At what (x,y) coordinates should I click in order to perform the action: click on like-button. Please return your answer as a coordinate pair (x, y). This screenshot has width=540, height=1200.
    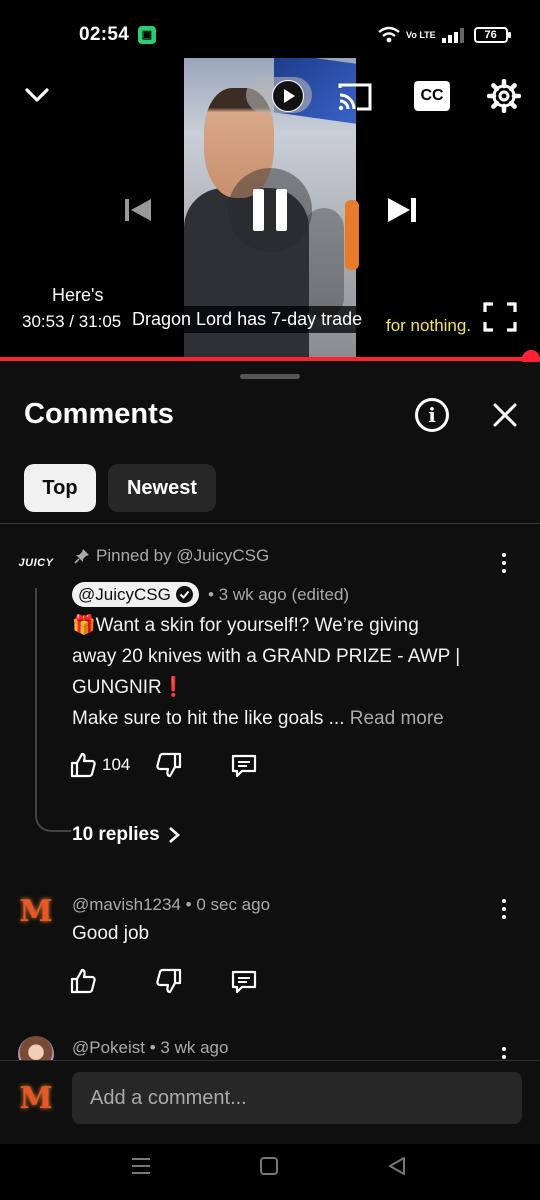
    Looking at the image, I should click on (83, 981).